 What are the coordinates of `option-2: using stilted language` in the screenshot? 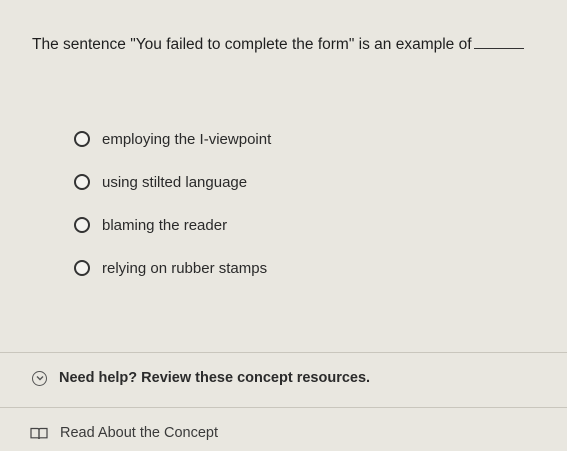 It's located at (172, 182).